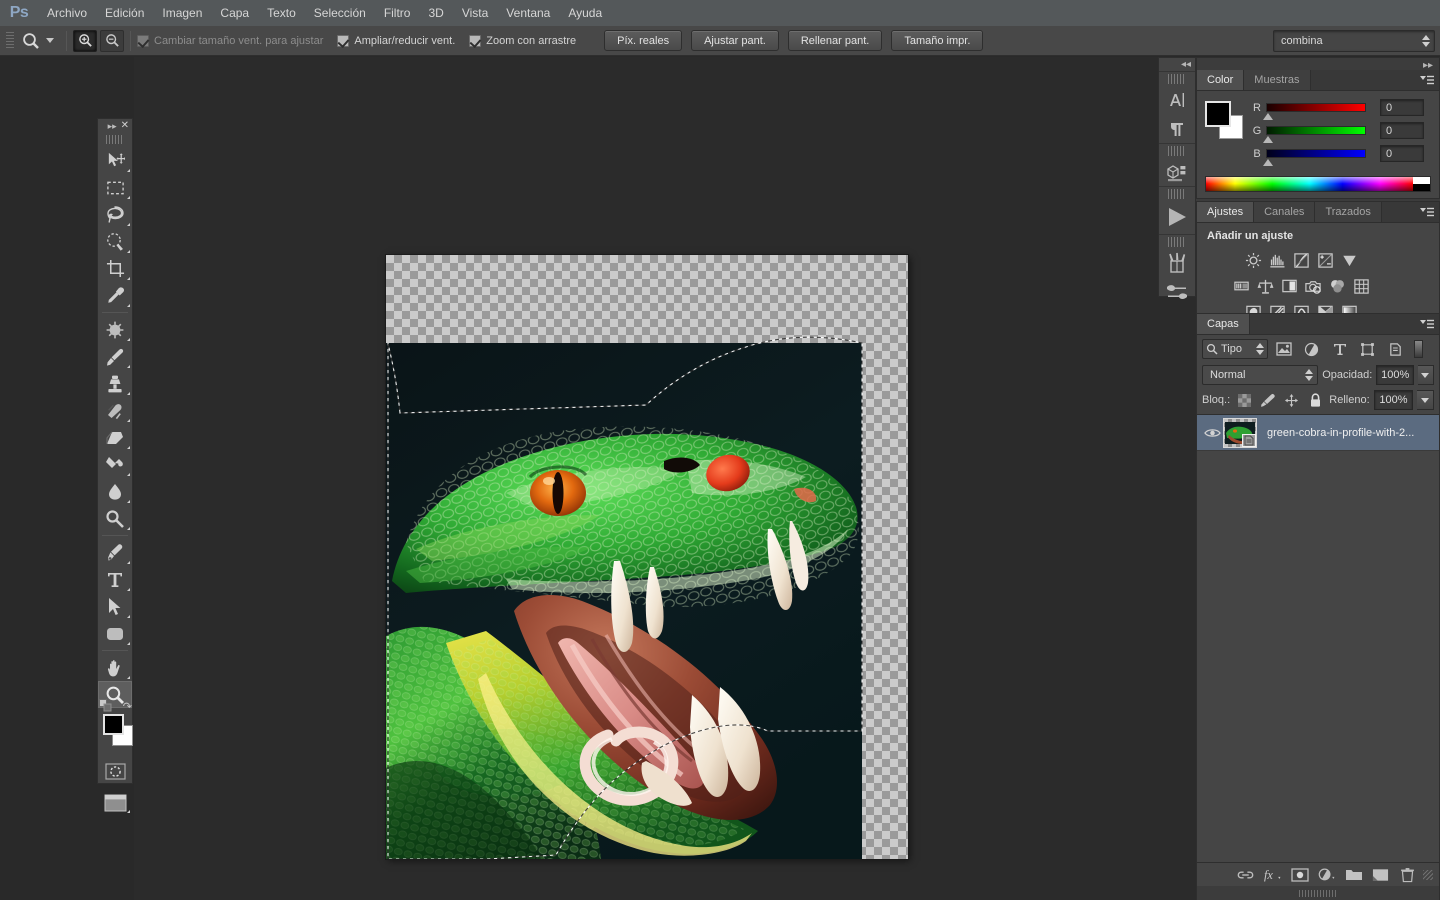 This screenshot has height=900, width=1440. What do you see at coordinates (1177, 128) in the screenshot?
I see `paragraph-panel-icon` at bounding box center [1177, 128].